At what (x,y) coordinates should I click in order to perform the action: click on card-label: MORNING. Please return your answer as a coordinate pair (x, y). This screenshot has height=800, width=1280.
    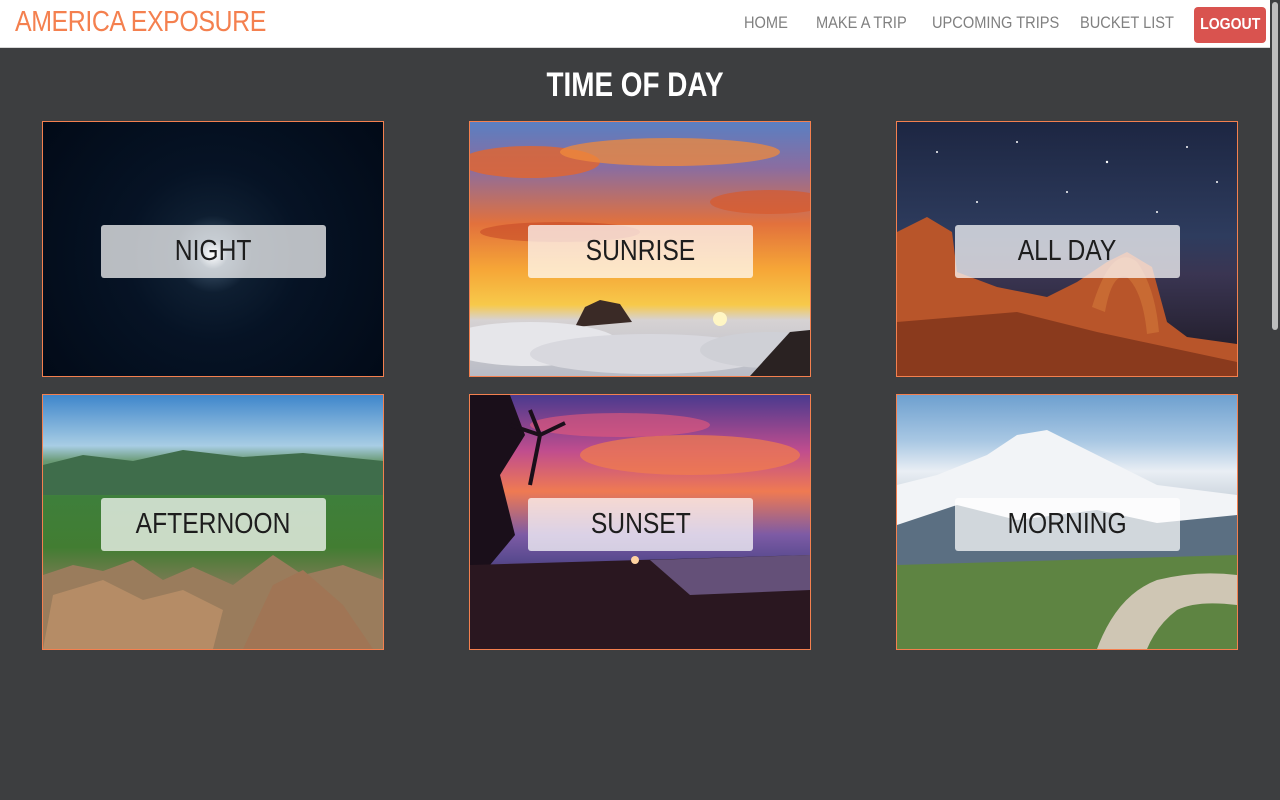
    Looking at the image, I should click on (1067, 524).